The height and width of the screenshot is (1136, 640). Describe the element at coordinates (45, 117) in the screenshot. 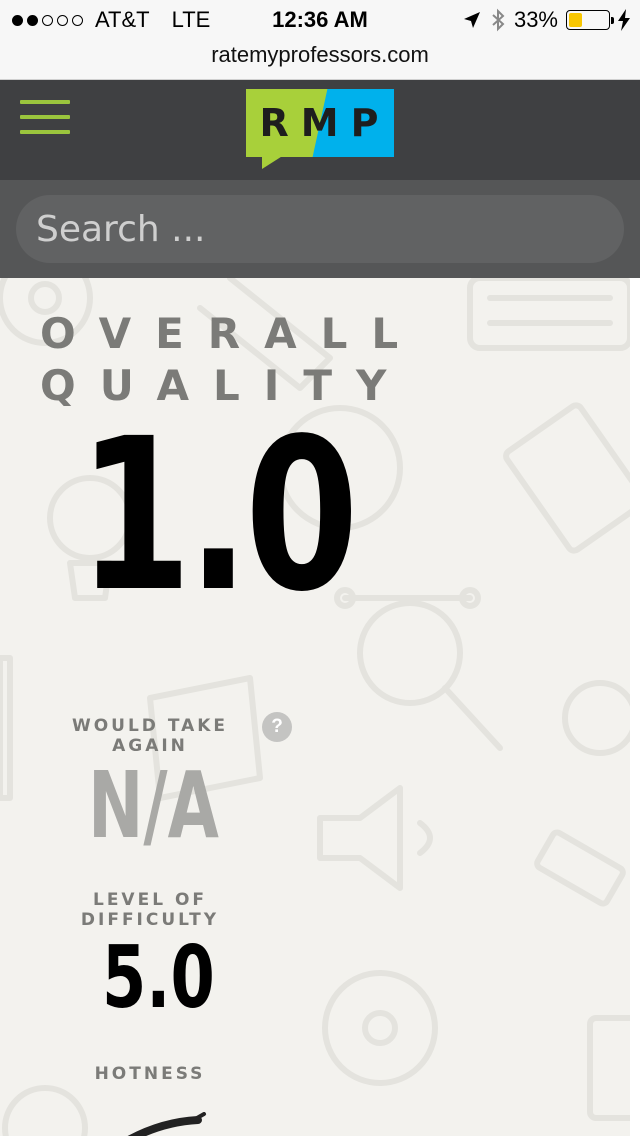

I see `hamburger-menu-icon` at that location.